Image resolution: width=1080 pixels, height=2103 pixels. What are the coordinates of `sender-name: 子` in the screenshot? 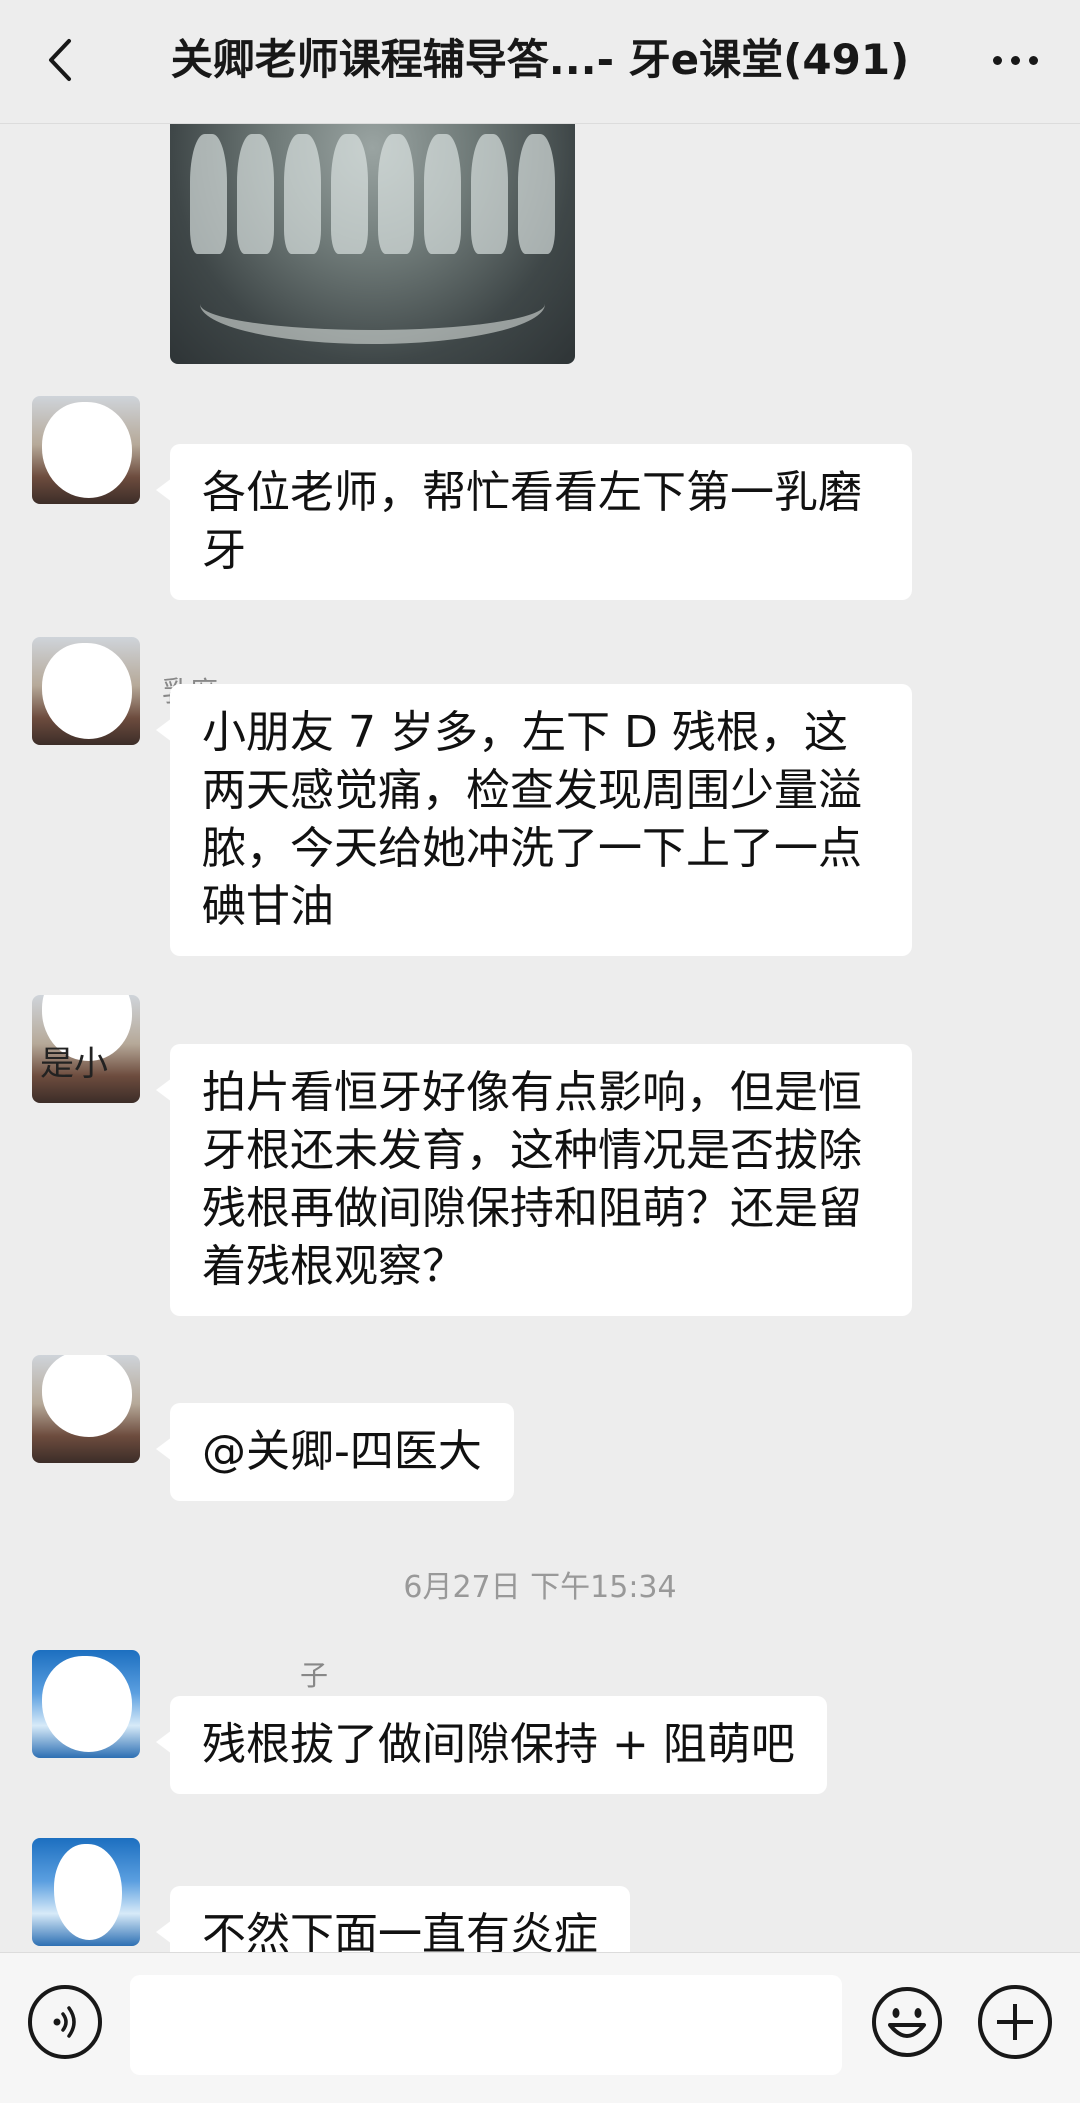 It's located at (314, 1675).